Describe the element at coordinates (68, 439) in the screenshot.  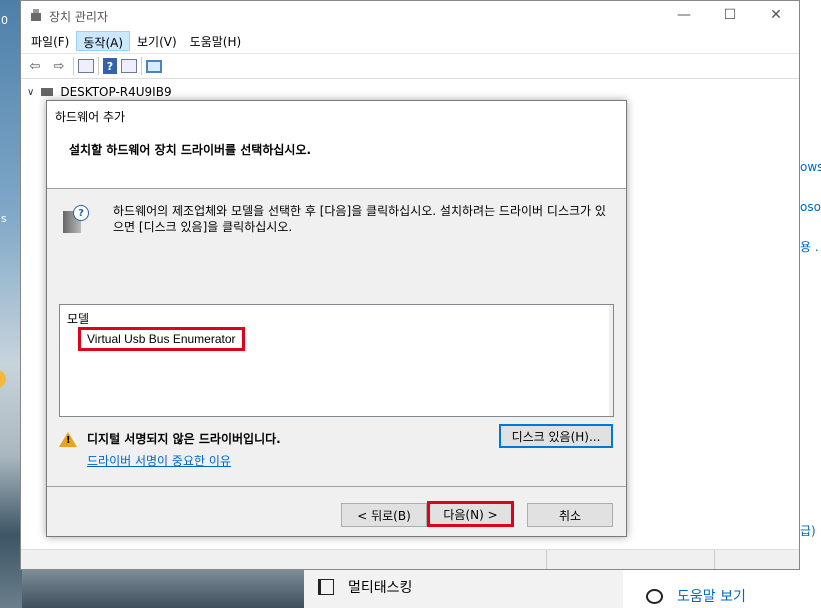
I see `warning-icon: !` at that location.